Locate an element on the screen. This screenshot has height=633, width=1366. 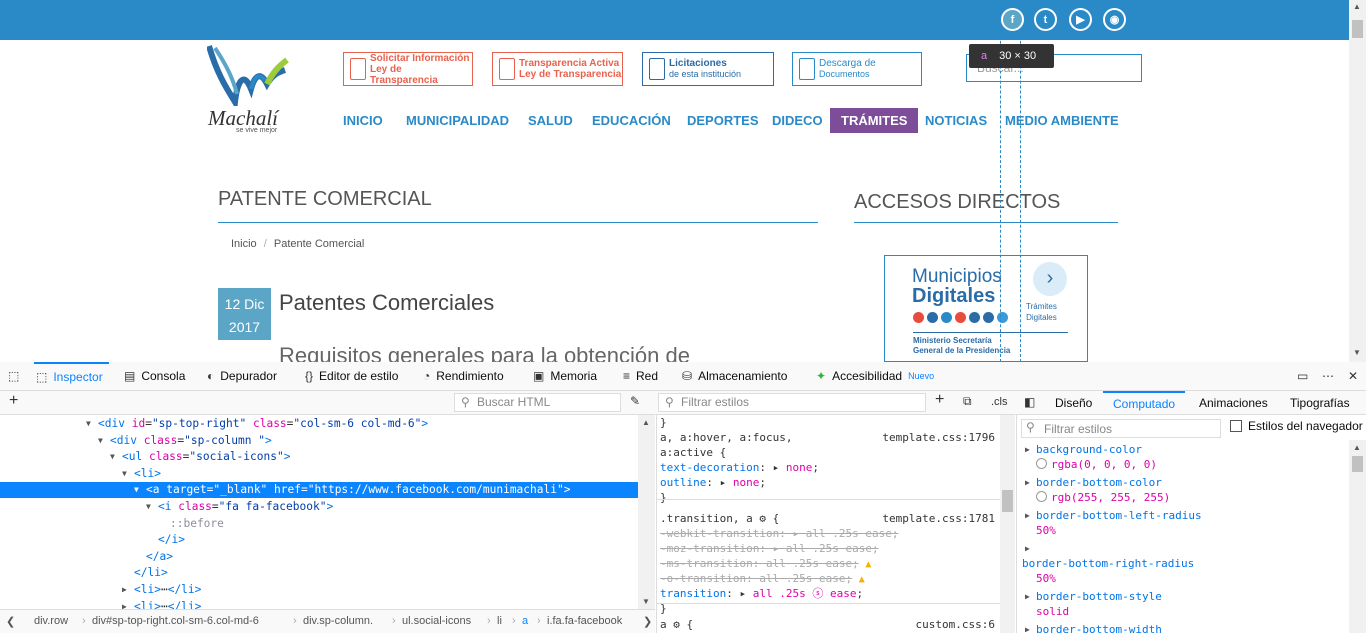
devtools-tab-6: ▣ Memoria is located at coordinates (565, 376).